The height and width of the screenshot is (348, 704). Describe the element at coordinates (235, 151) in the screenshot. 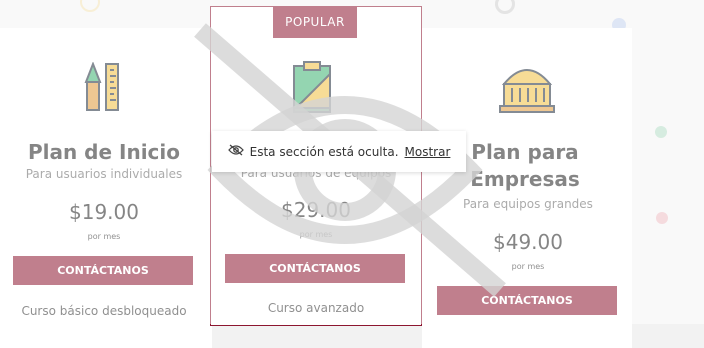

I see `eye-slash-icon` at that location.